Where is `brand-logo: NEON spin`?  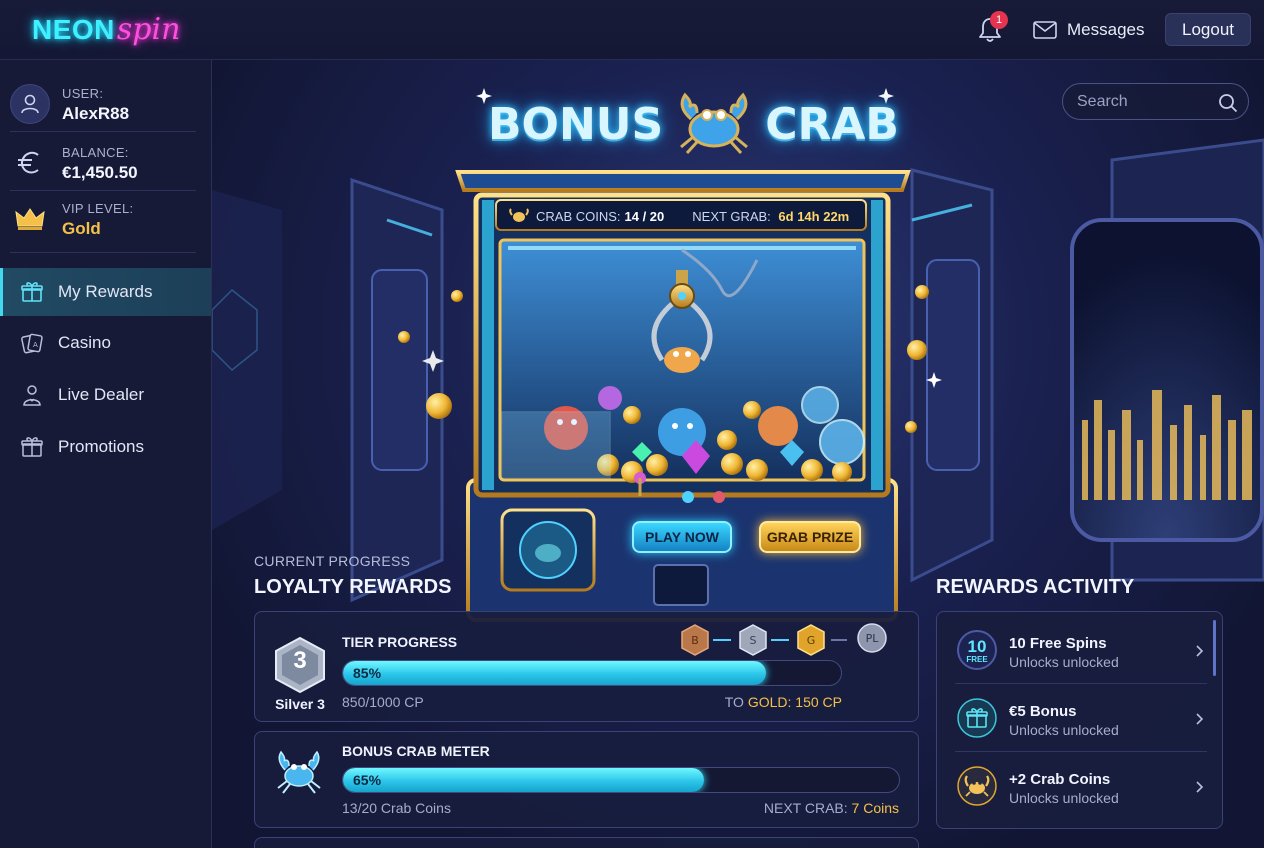 brand-logo: NEON spin is located at coordinates (106, 30).